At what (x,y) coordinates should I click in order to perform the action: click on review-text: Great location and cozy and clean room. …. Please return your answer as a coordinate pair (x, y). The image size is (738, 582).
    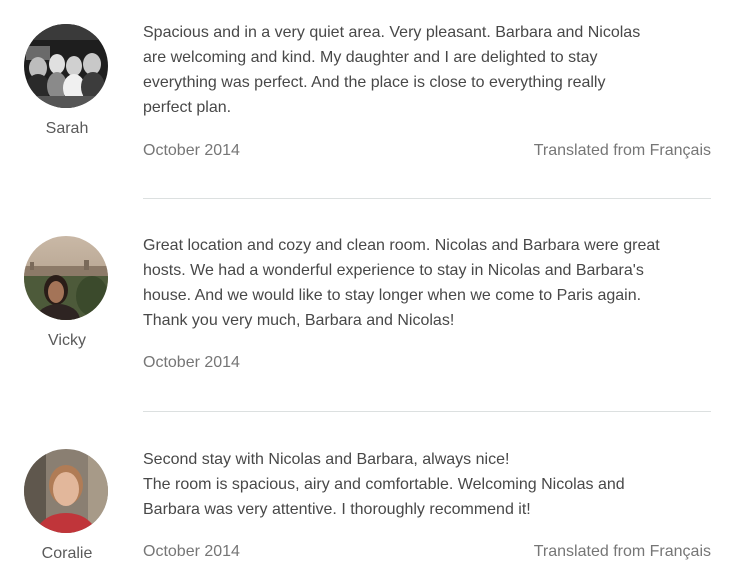
    Looking at the image, I should click on (430, 283).